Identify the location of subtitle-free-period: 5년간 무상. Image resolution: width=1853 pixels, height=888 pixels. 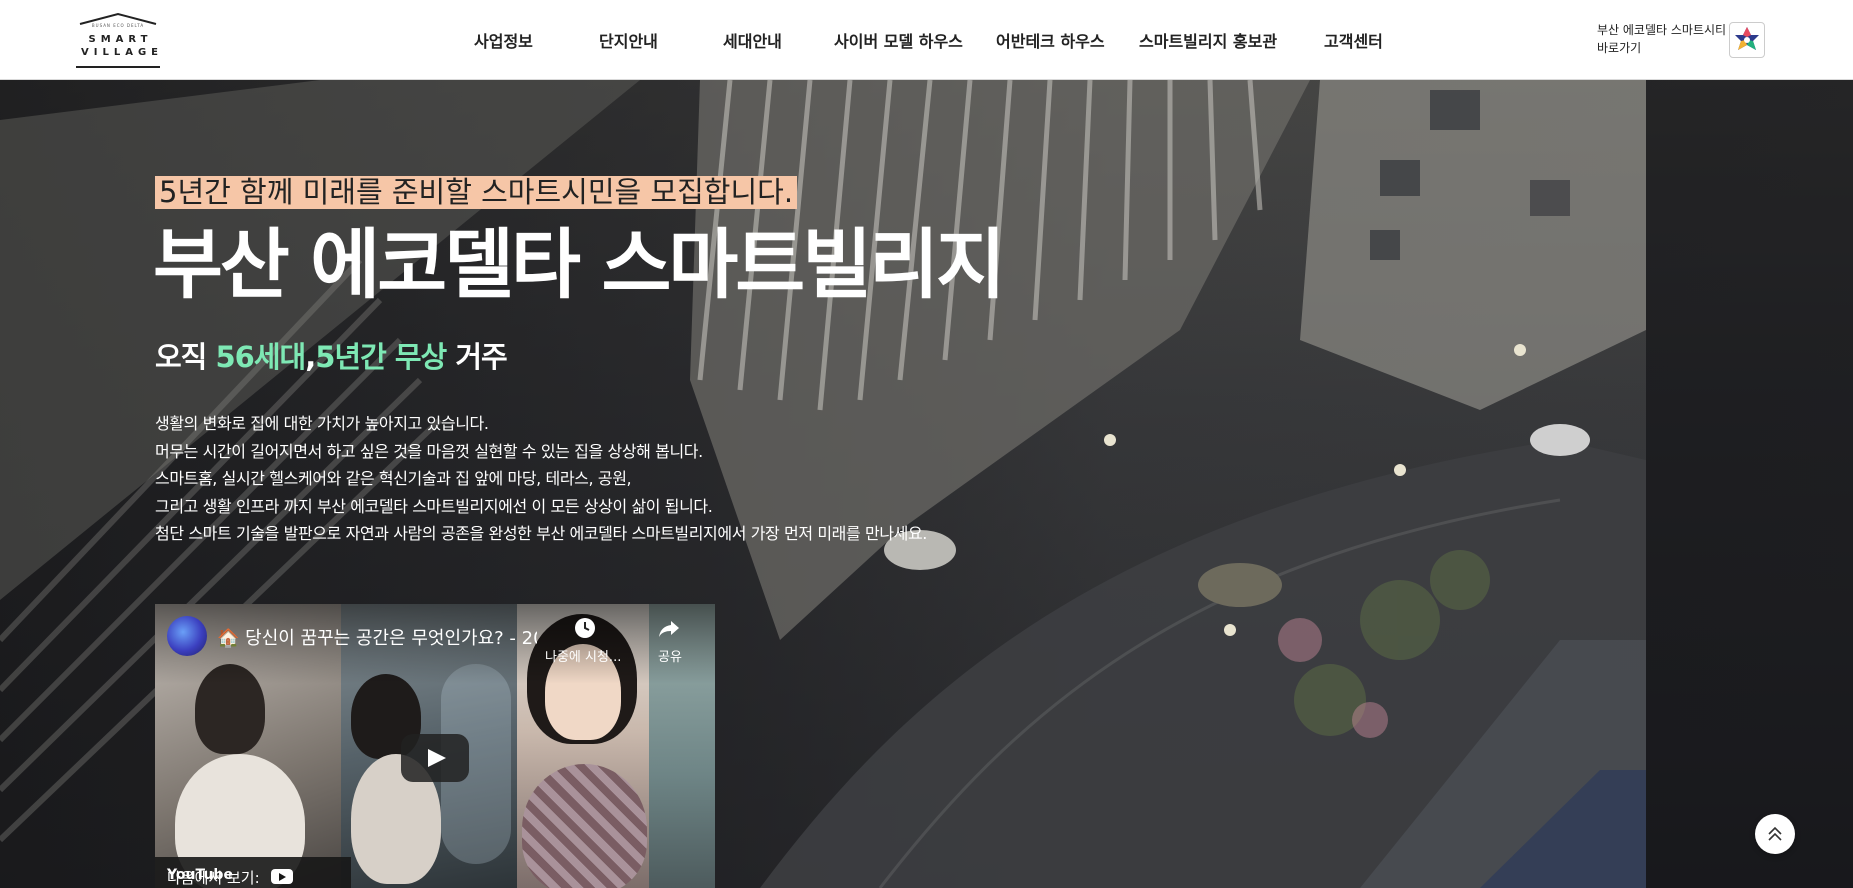
(381, 357).